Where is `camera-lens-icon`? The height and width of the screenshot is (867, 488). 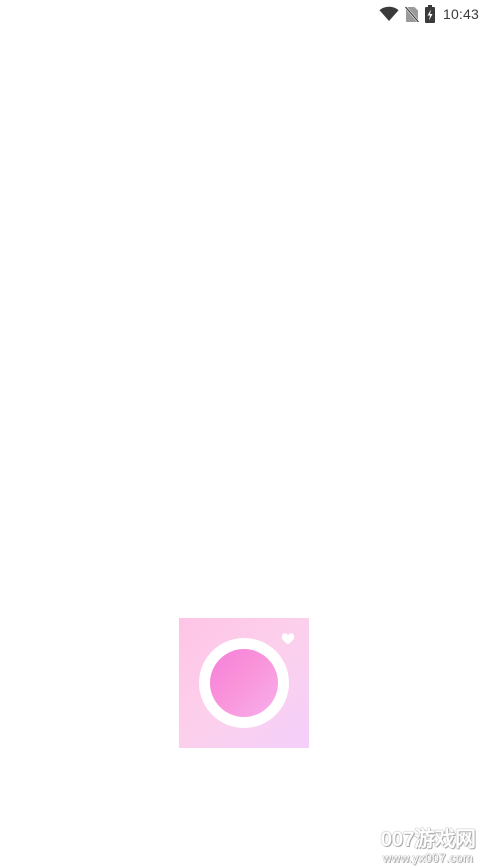 camera-lens-icon is located at coordinates (244, 683).